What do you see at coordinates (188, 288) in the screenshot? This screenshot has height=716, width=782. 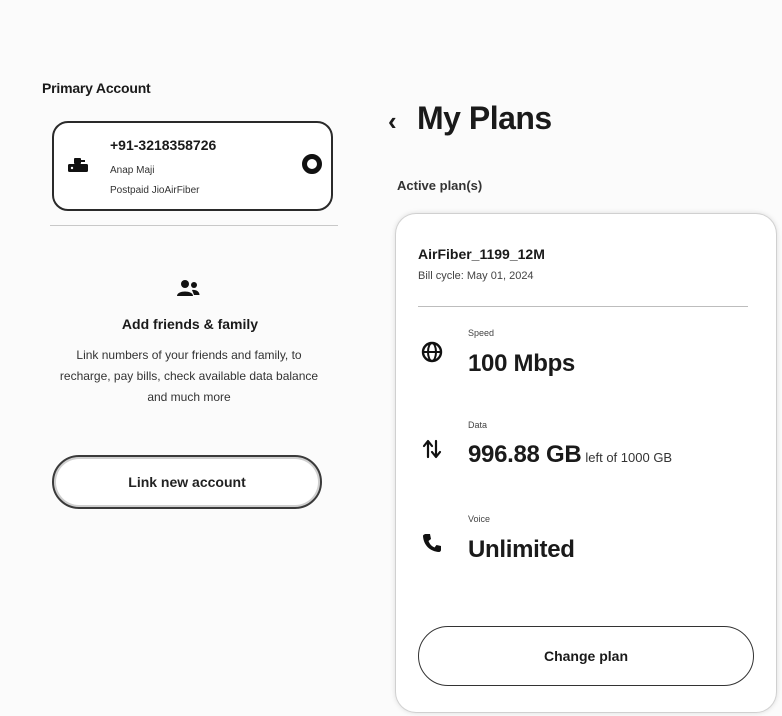 I see `people-icon` at bounding box center [188, 288].